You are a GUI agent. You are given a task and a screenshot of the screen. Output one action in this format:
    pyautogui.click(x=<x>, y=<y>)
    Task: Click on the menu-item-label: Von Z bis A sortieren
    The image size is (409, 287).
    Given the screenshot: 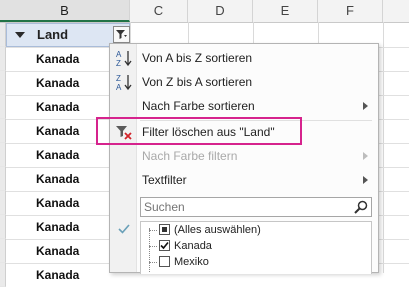 What is the action you would take?
    pyautogui.click(x=197, y=82)
    